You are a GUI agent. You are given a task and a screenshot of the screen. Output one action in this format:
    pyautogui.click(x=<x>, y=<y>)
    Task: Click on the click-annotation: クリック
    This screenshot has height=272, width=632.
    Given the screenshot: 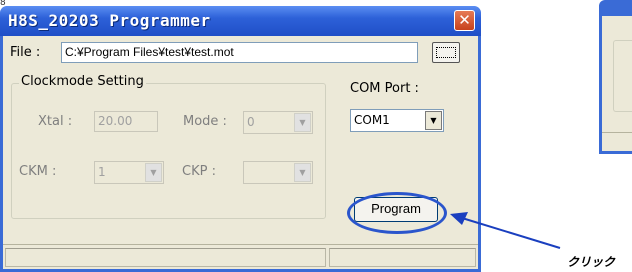 What is the action you would take?
    pyautogui.click(x=591, y=262)
    